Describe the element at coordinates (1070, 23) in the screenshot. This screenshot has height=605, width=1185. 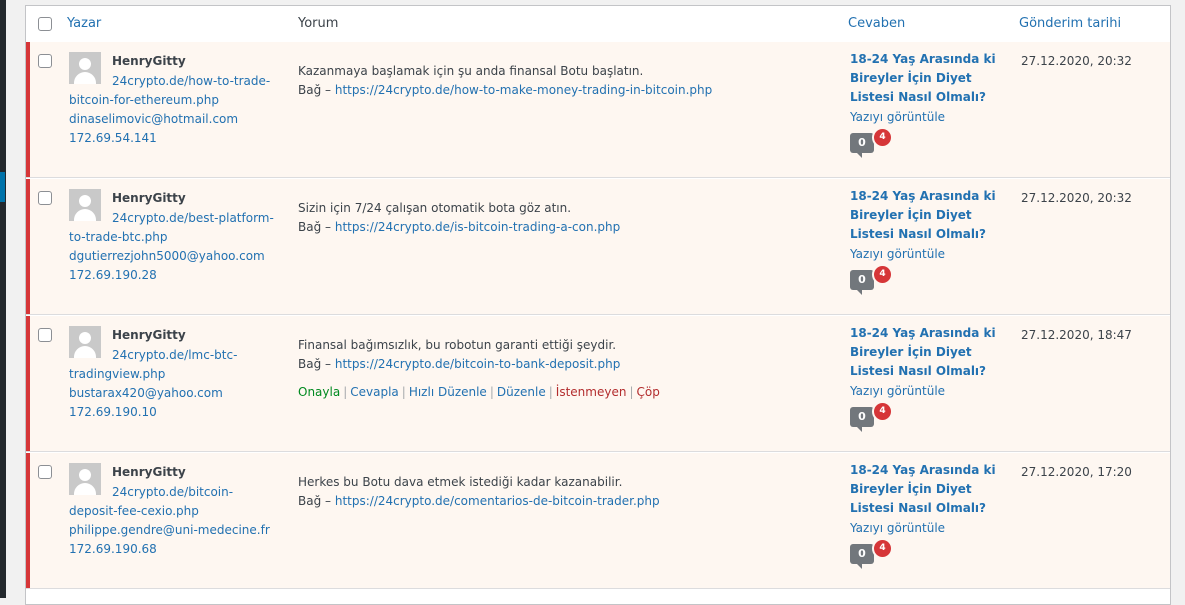
I see `column-date-header: Gönderim tarihi` at that location.